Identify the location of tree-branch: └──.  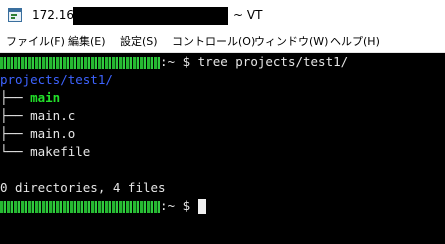
(11, 151).